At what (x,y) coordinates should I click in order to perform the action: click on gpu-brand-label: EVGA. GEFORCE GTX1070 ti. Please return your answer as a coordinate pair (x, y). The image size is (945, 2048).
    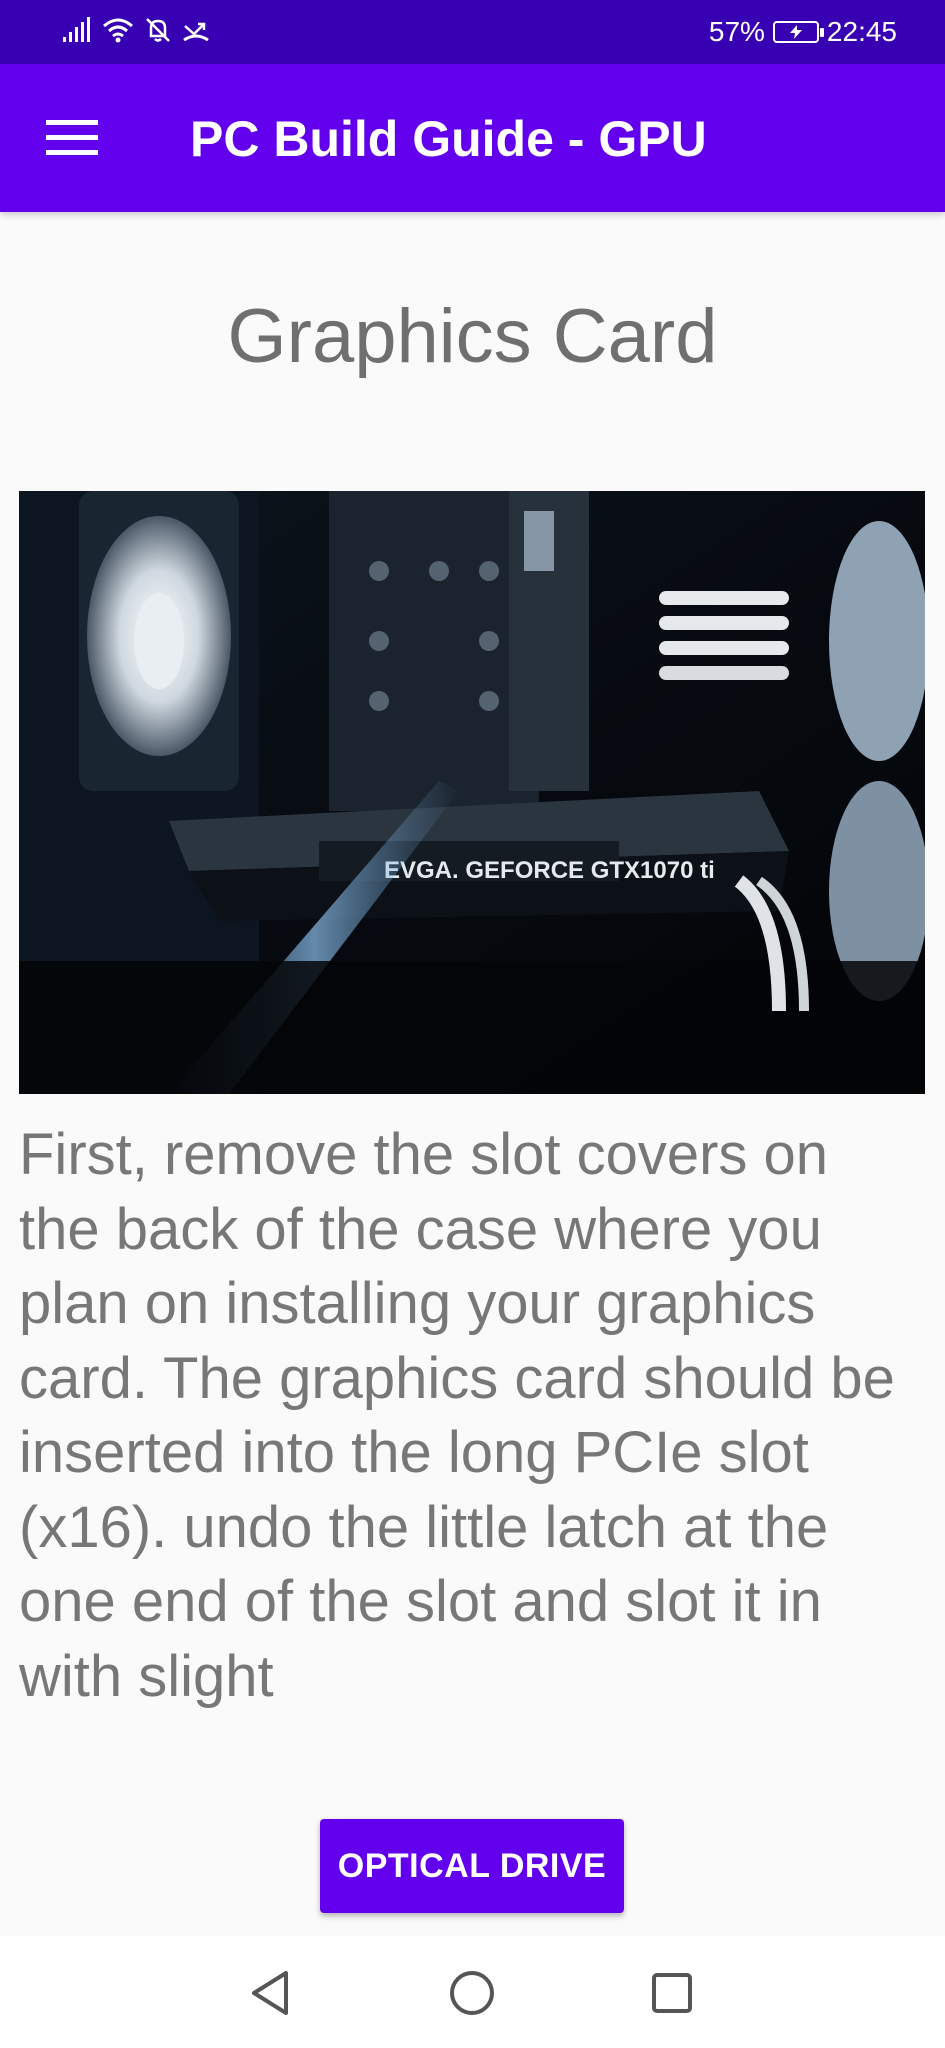
    Looking at the image, I should click on (549, 870).